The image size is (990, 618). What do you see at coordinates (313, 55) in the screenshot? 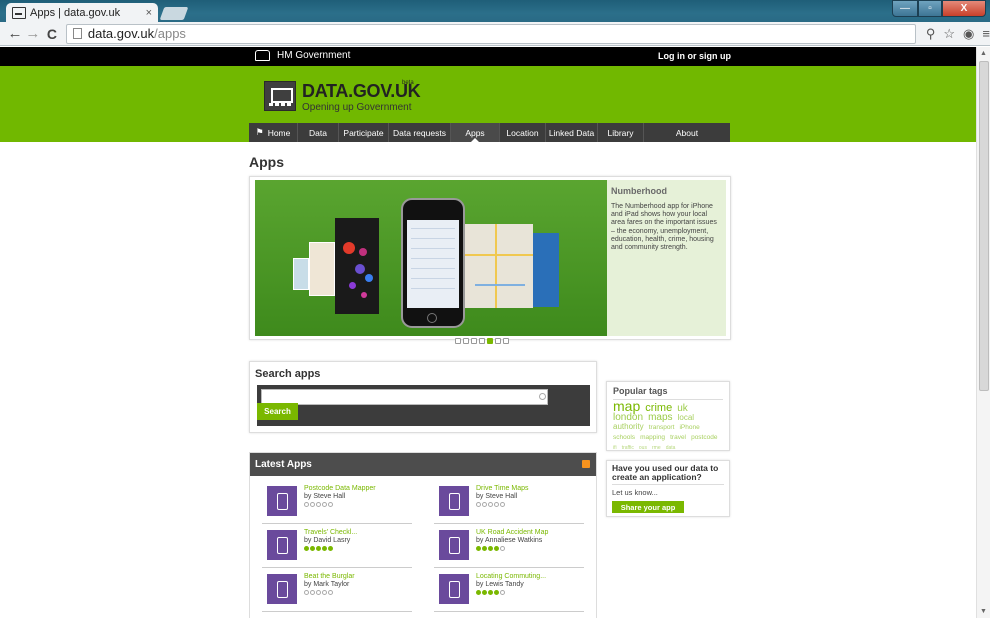
I see `gov-name: HM Government` at bounding box center [313, 55].